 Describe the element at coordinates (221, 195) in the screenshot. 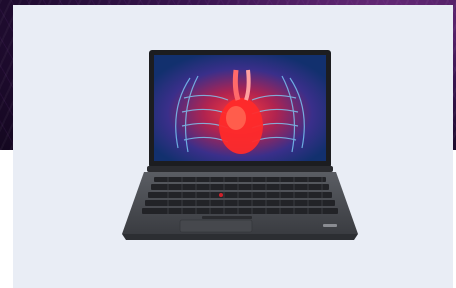

I see `trackpoint` at that location.